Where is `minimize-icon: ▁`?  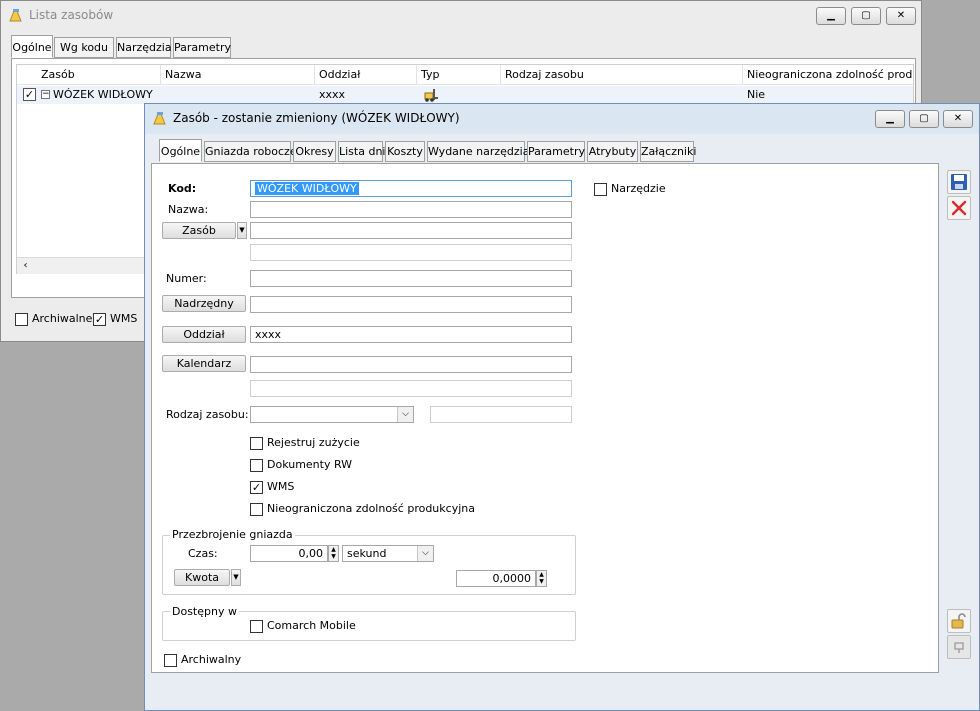
minimize-icon: ▁ is located at coordinates (890, 118).